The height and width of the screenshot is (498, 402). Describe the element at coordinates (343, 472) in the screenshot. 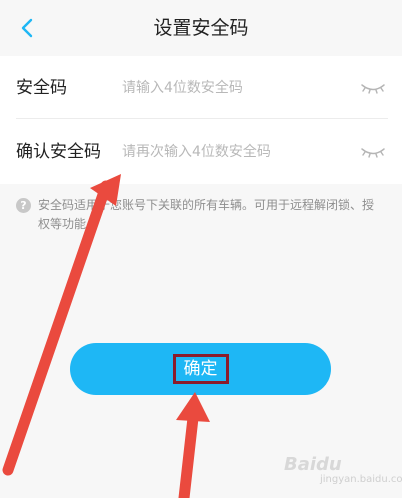

I see `baidu-watermark: Baidu jingyan.baidu.com` at that location.